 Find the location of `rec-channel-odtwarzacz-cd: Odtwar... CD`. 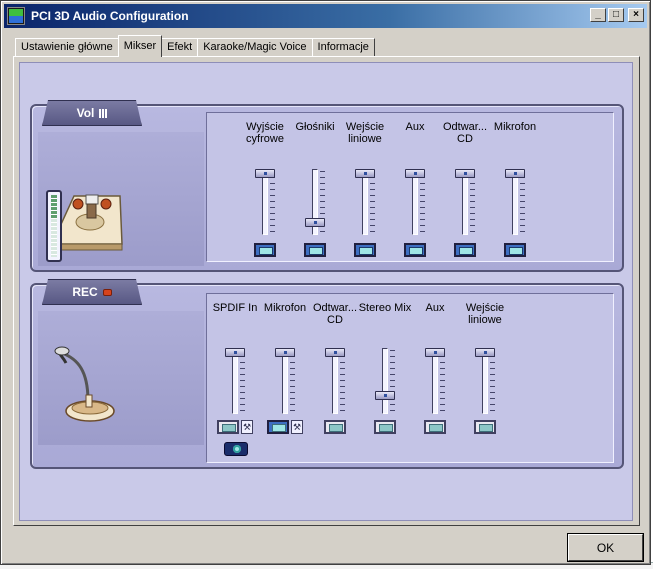

rec-channel-odtwarzacz-cd: Odtwar... CD is located at coordinates (335, 368).